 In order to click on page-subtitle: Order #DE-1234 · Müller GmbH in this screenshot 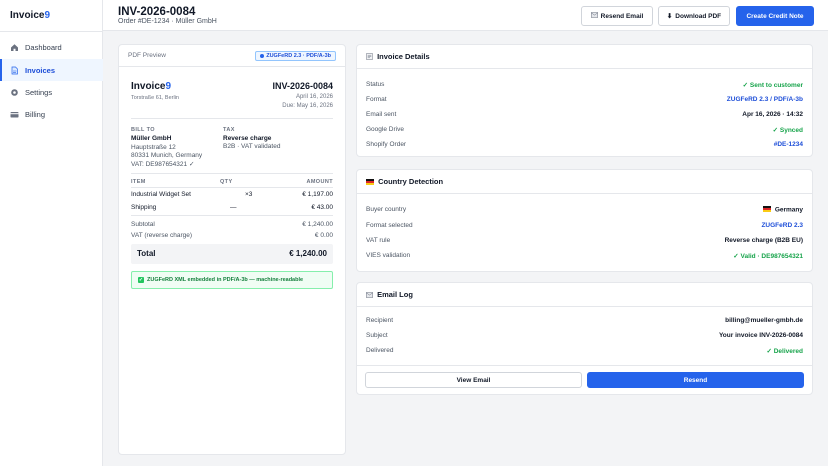, I will do `click(167, 21)`.